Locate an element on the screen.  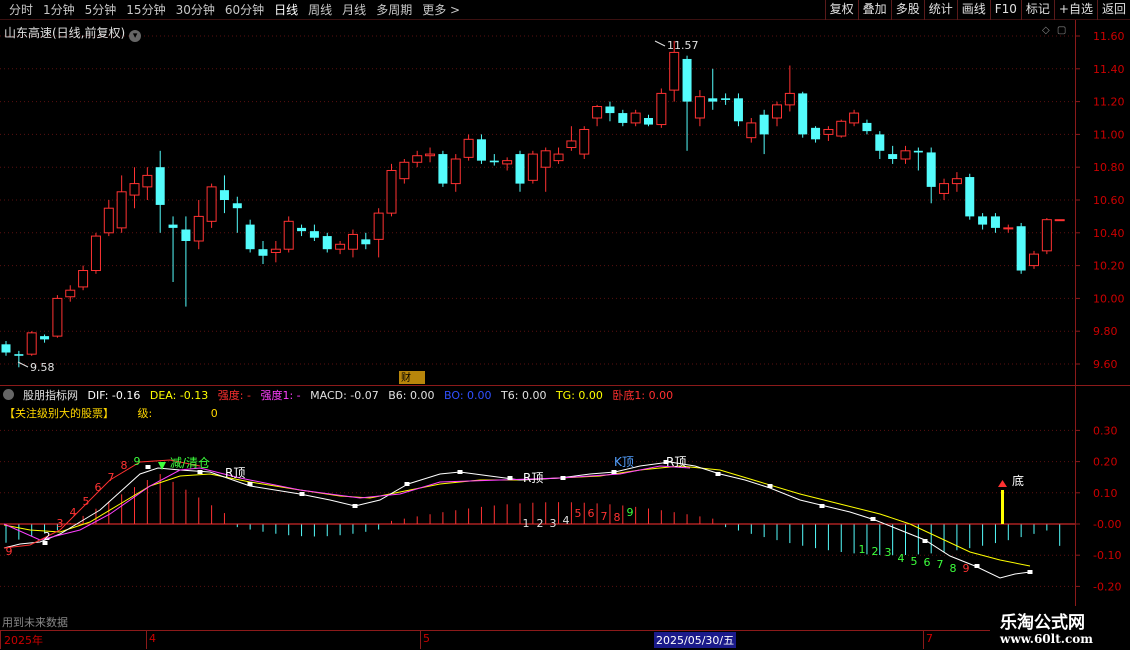
diamond-icon: ◇ is located at coordinates (1046, 30).